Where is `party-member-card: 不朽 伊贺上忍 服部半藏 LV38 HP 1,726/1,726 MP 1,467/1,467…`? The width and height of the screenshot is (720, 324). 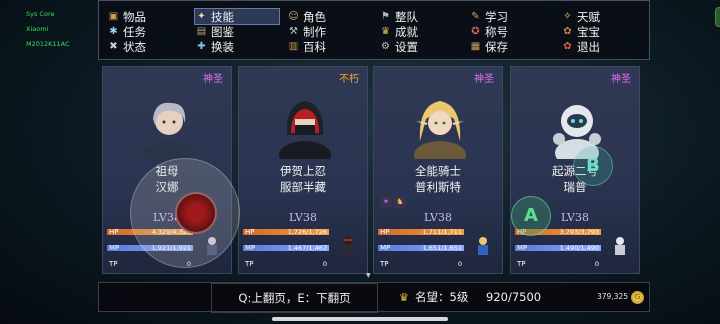
party-member-card: 不朽 伊贺上忍 服部半藏 LV38 HP 1,726/1,726 MP 1,467/1,467… is located at coordinates (303, 170).